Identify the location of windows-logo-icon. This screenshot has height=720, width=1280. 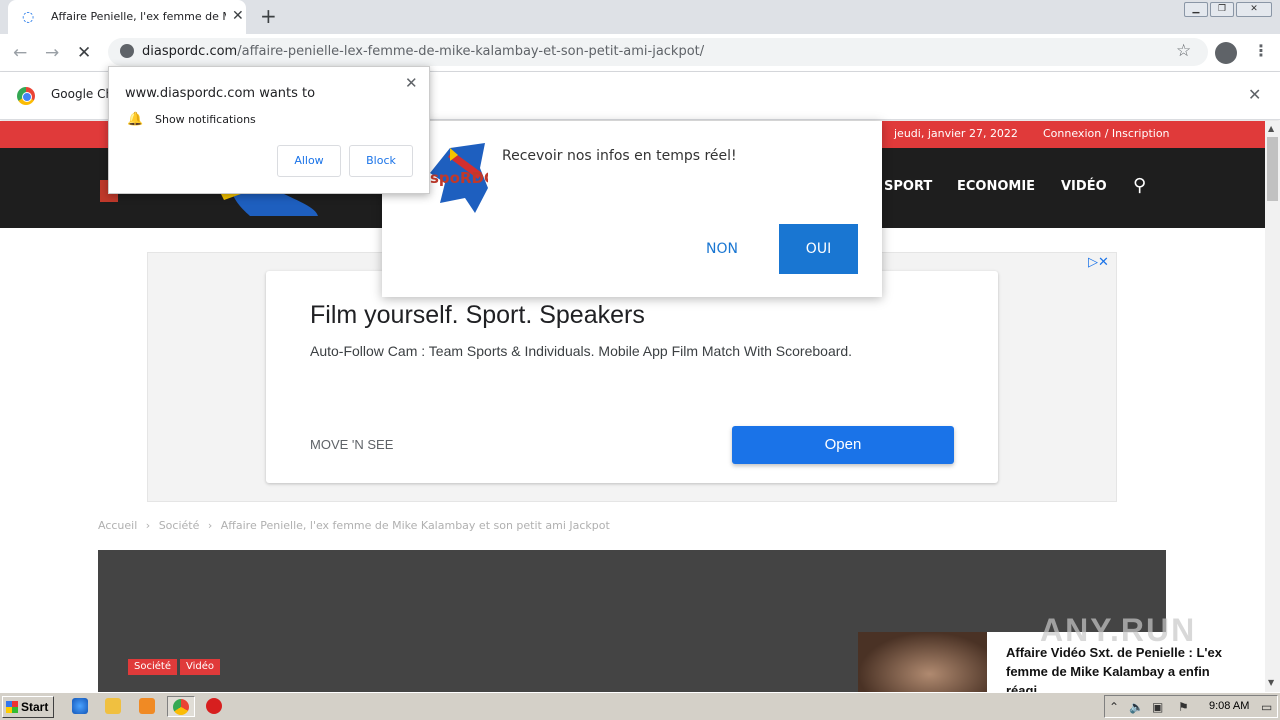
(12, 707).